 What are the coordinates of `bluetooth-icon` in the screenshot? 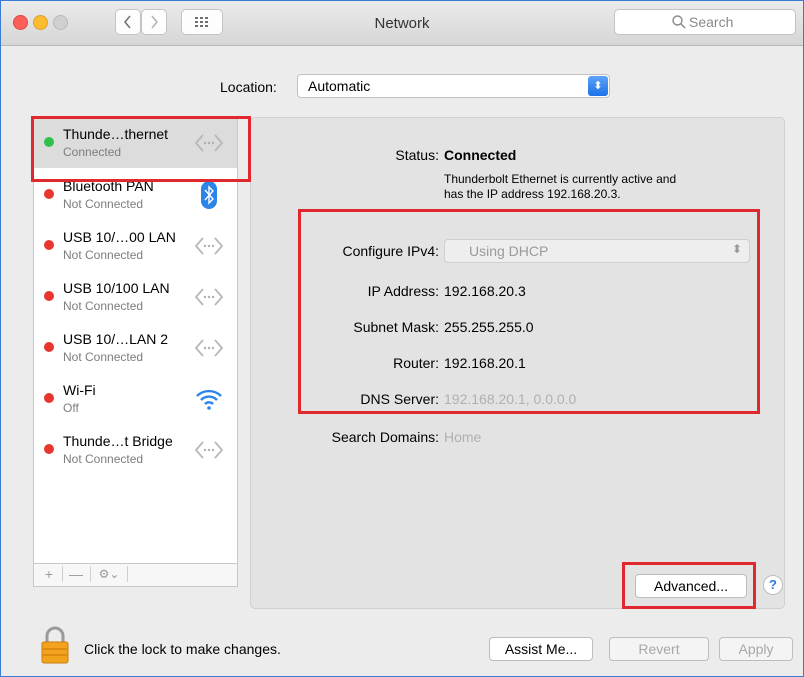 It's located at (209, 195).